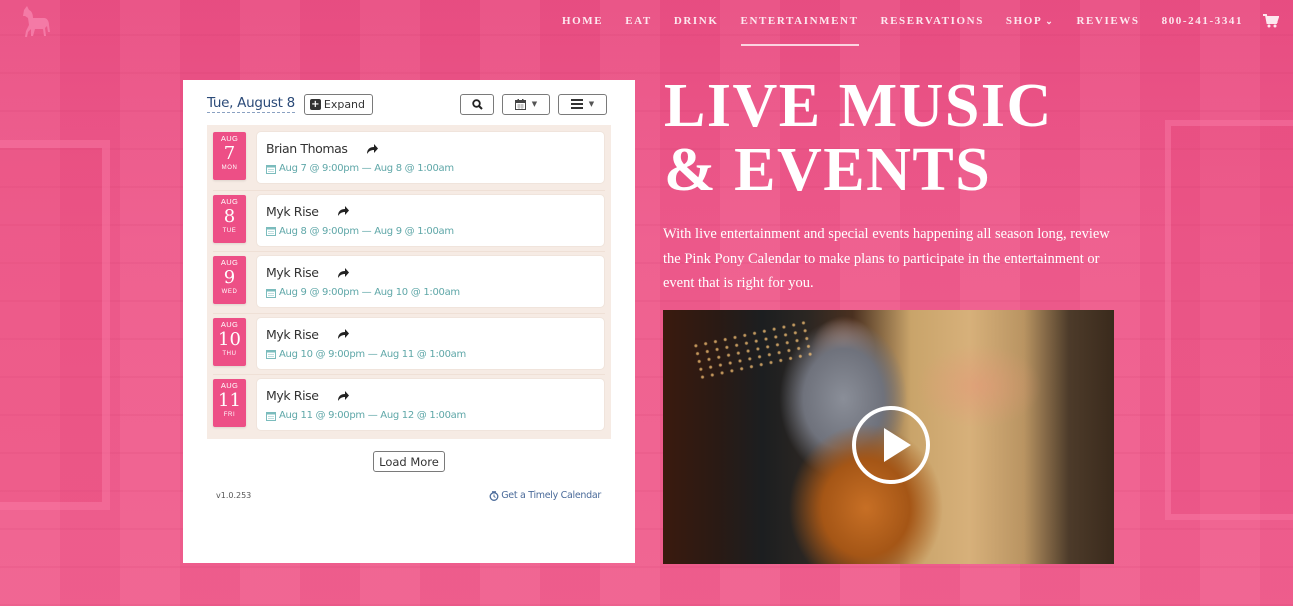 The width and height of the screenshot is (1293, 606). I want to click on search-icon, so click(477, 104).